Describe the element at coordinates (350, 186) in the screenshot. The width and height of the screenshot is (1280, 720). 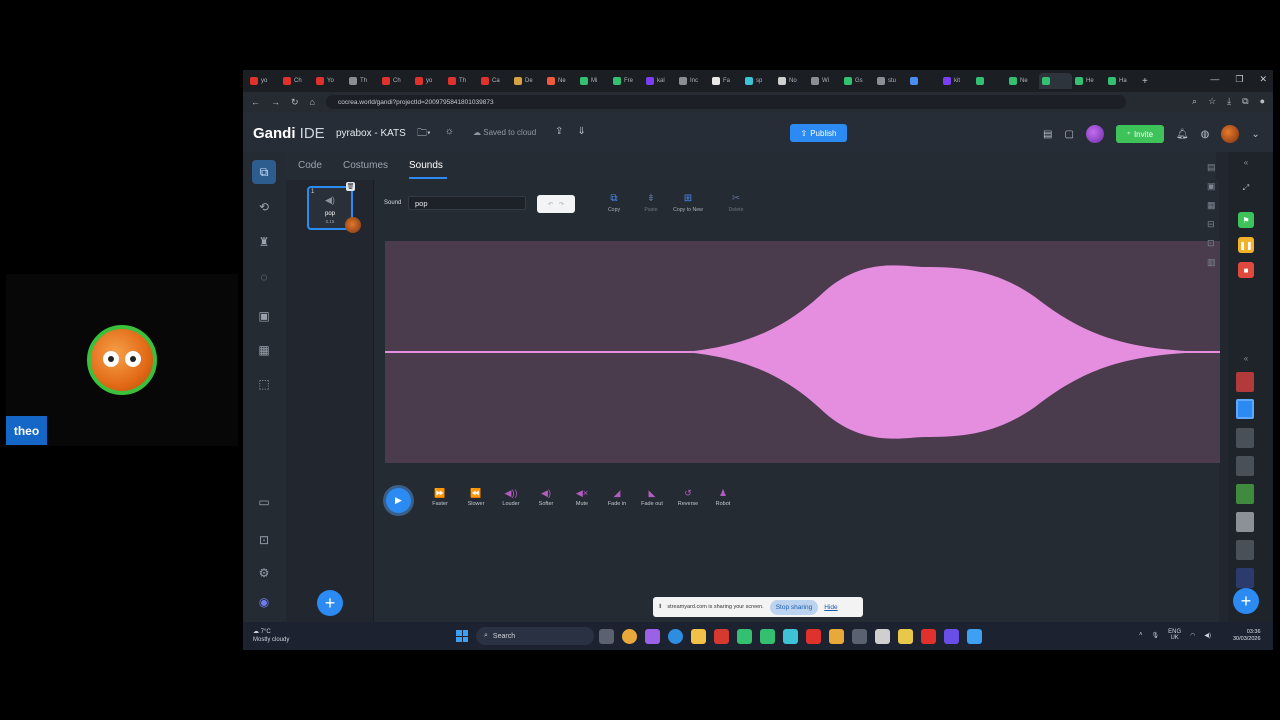
I see `delete-sound-icon: 🗑︎` at that location.